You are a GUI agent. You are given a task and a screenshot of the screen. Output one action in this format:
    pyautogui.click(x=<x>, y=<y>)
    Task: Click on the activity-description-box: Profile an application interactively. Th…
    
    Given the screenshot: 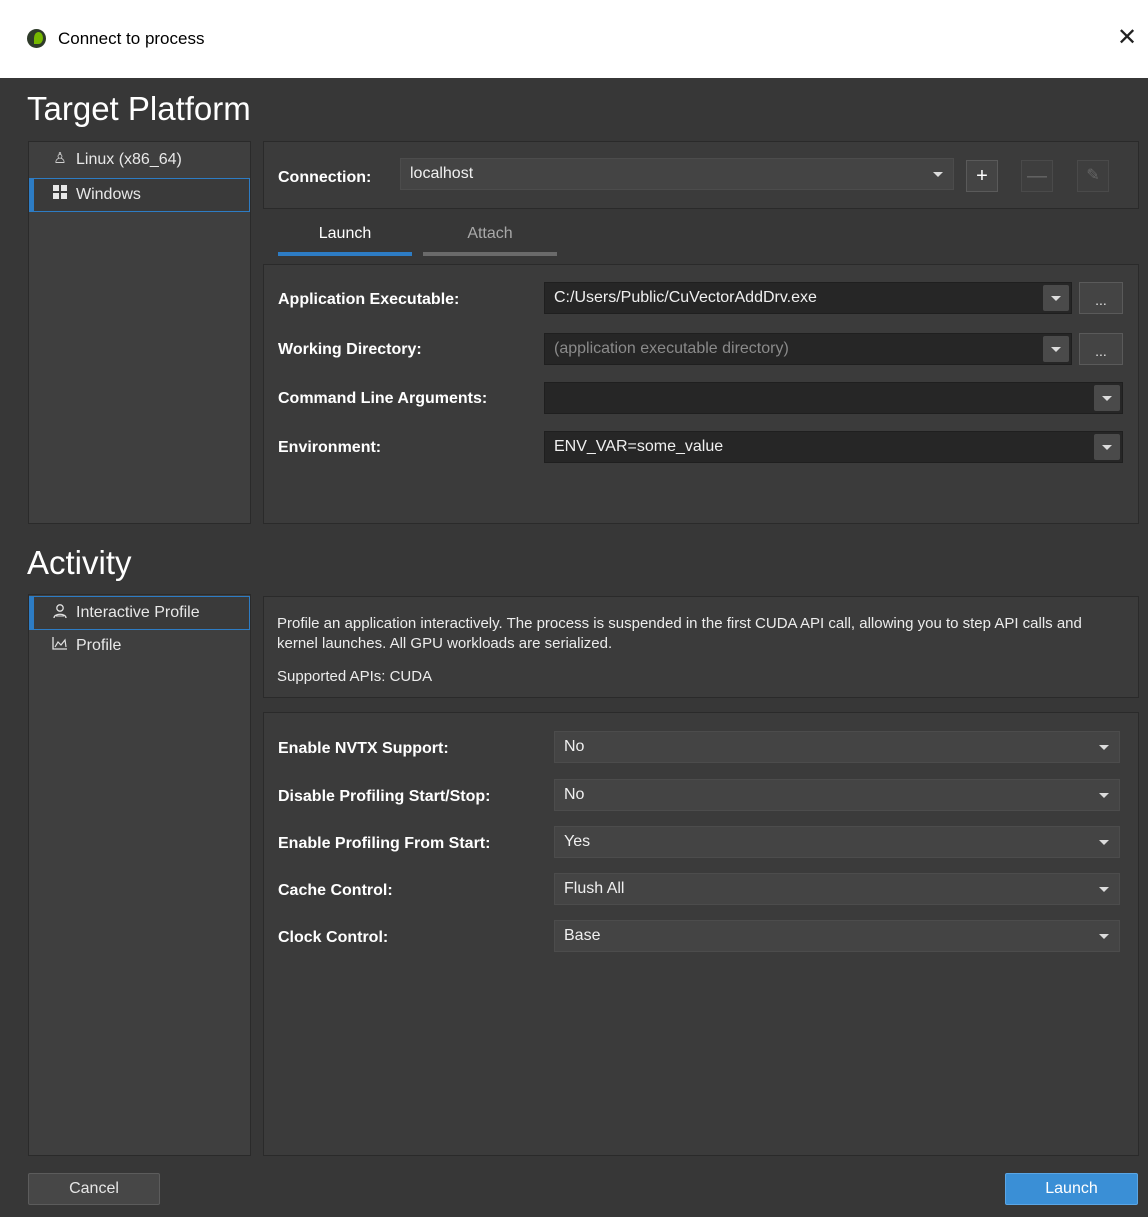 What is the action you would take?
    pyautogui.click(x=701, y=647)
    